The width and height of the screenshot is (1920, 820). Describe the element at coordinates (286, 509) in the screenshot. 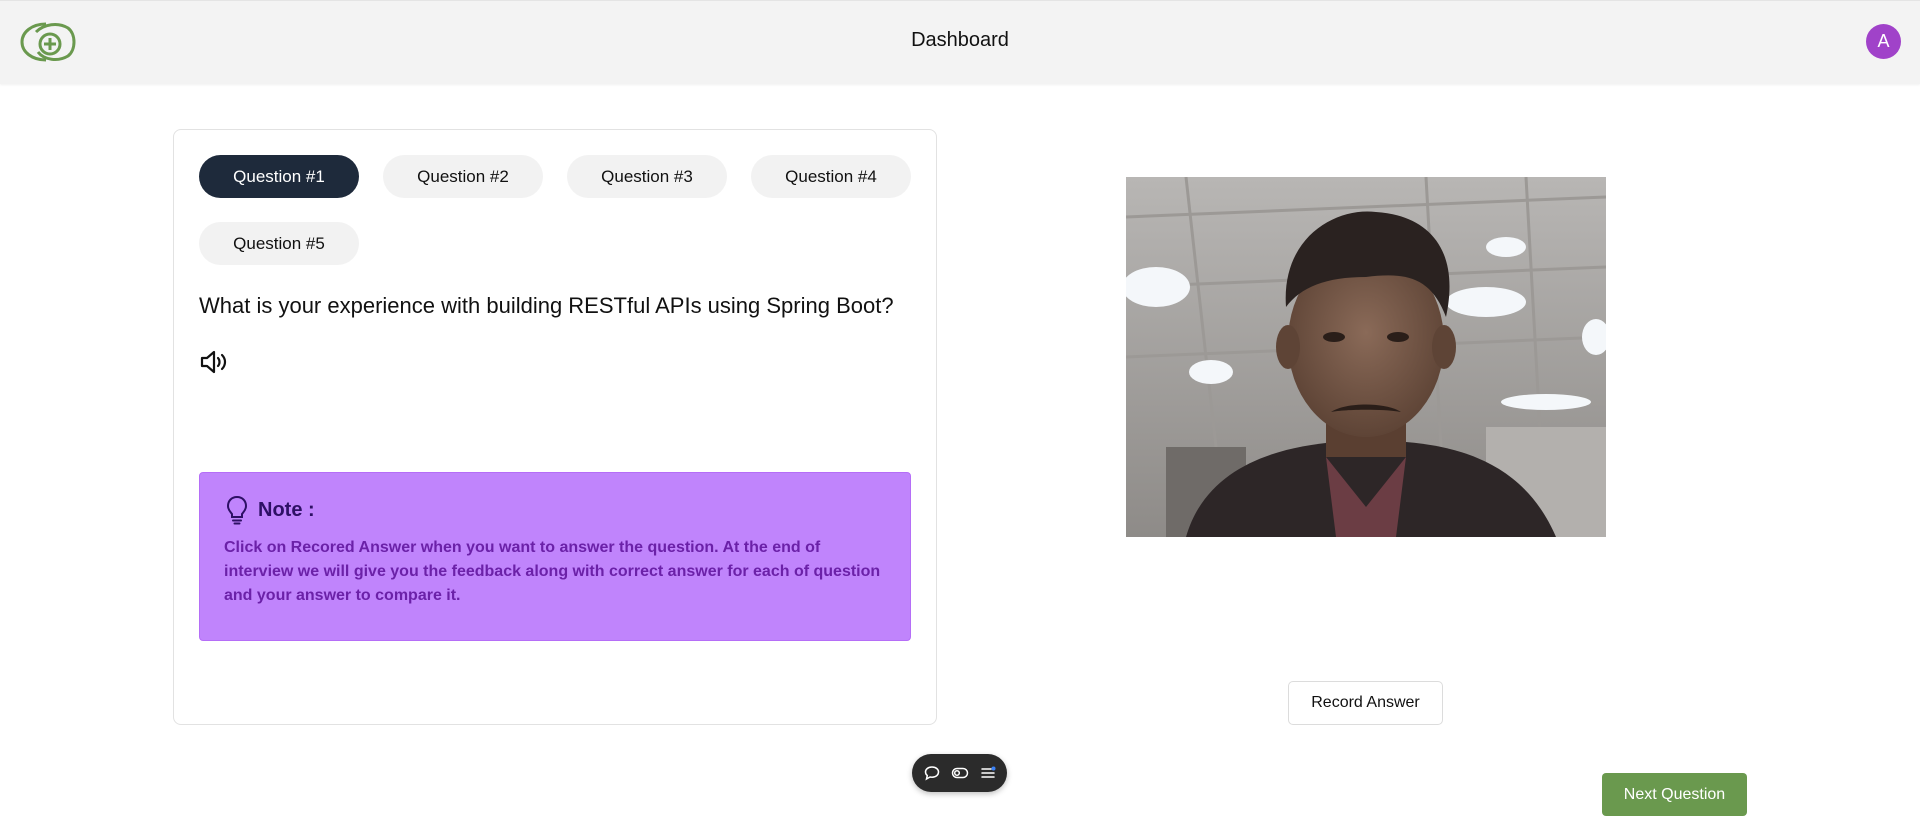

I see `note-title: Note :` at that location.